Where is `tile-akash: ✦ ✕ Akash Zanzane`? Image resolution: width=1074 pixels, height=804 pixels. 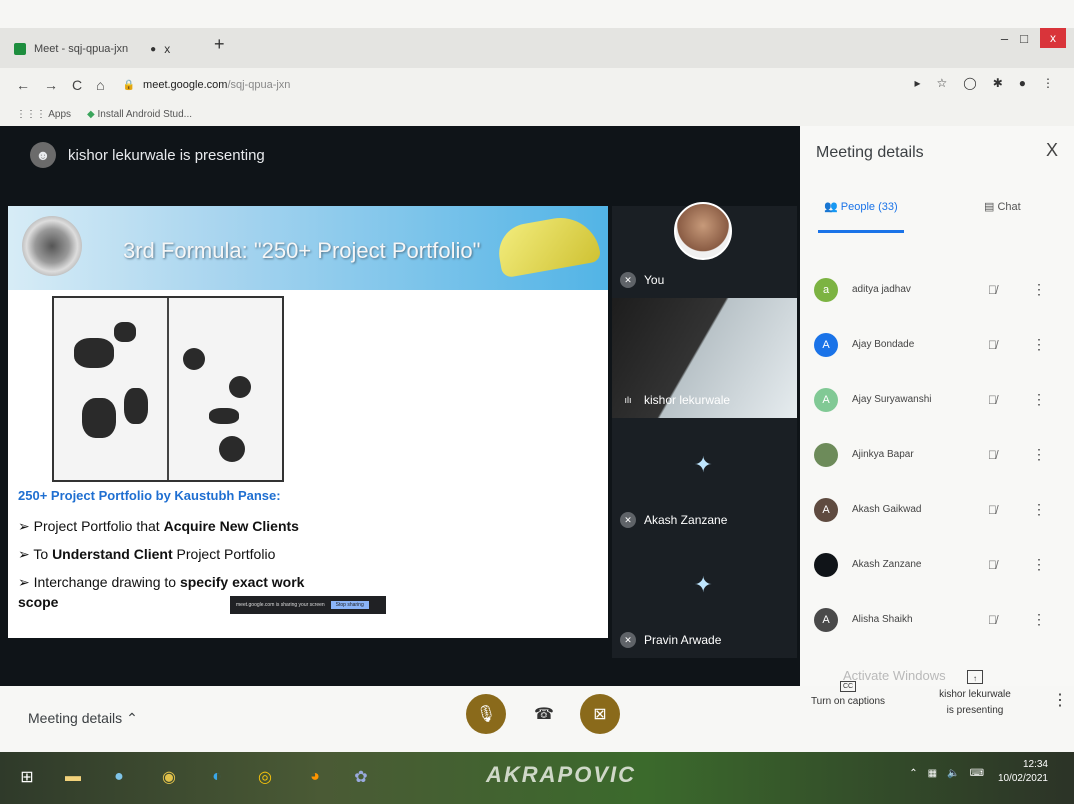 tile-akash: ✦ ✕ Akash Zanzane is located at coordinates (704, 478).